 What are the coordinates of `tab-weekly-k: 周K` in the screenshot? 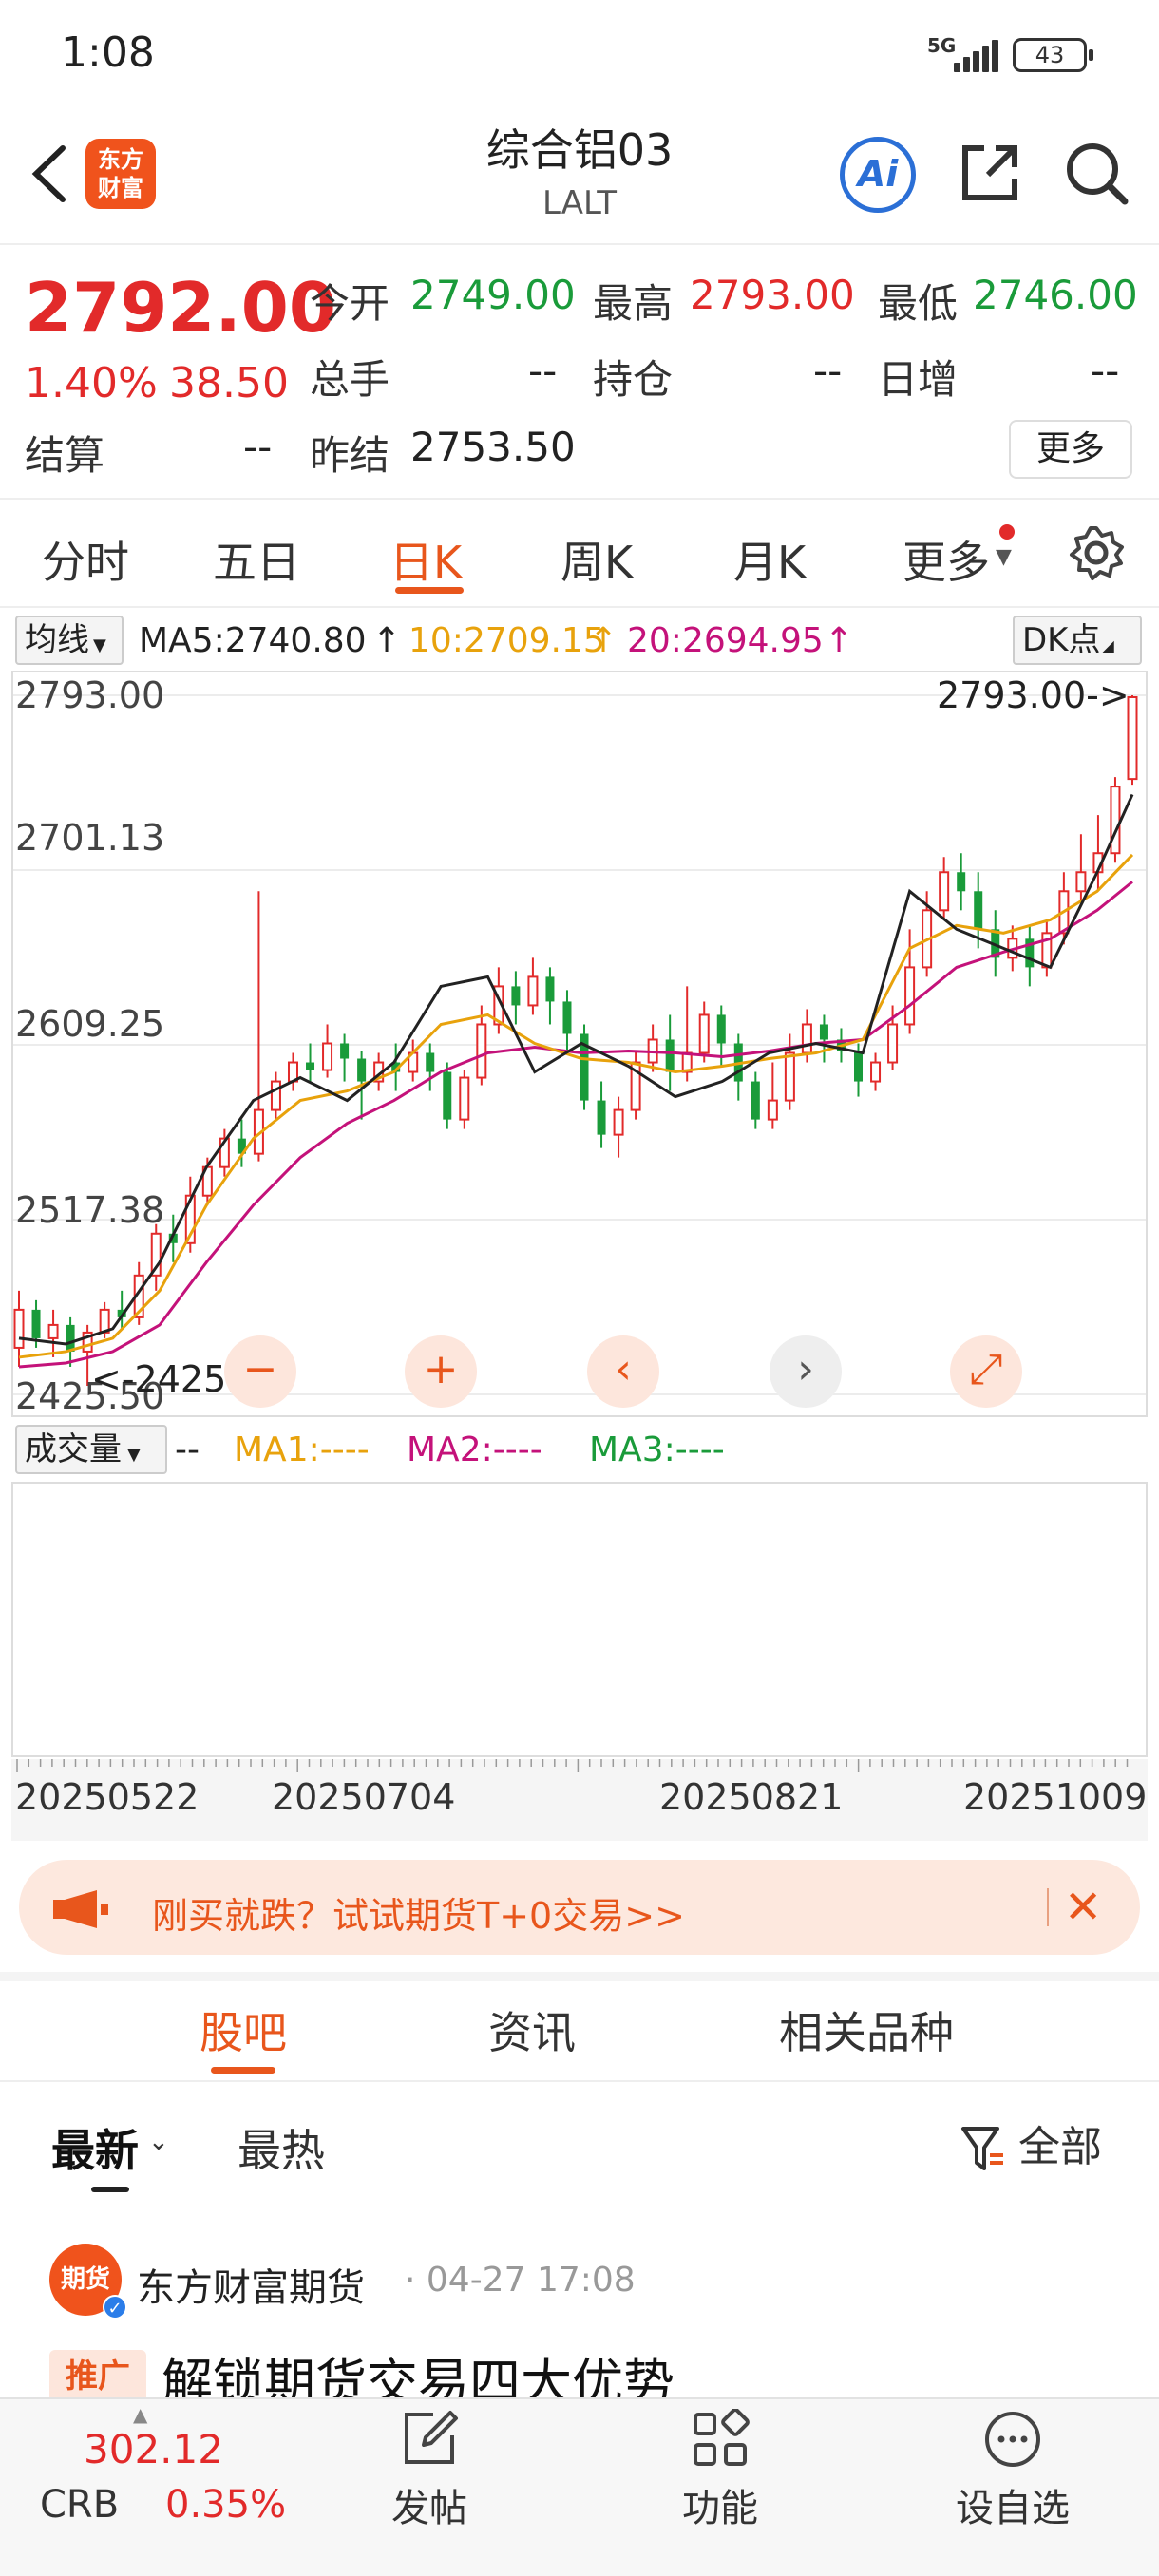 It's located at (596, 559).